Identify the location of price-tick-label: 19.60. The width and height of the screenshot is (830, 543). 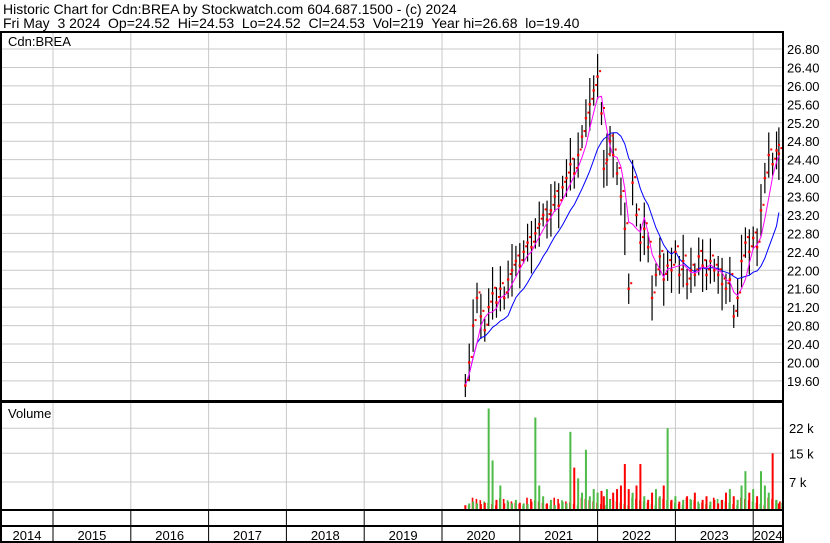
(803, 381).